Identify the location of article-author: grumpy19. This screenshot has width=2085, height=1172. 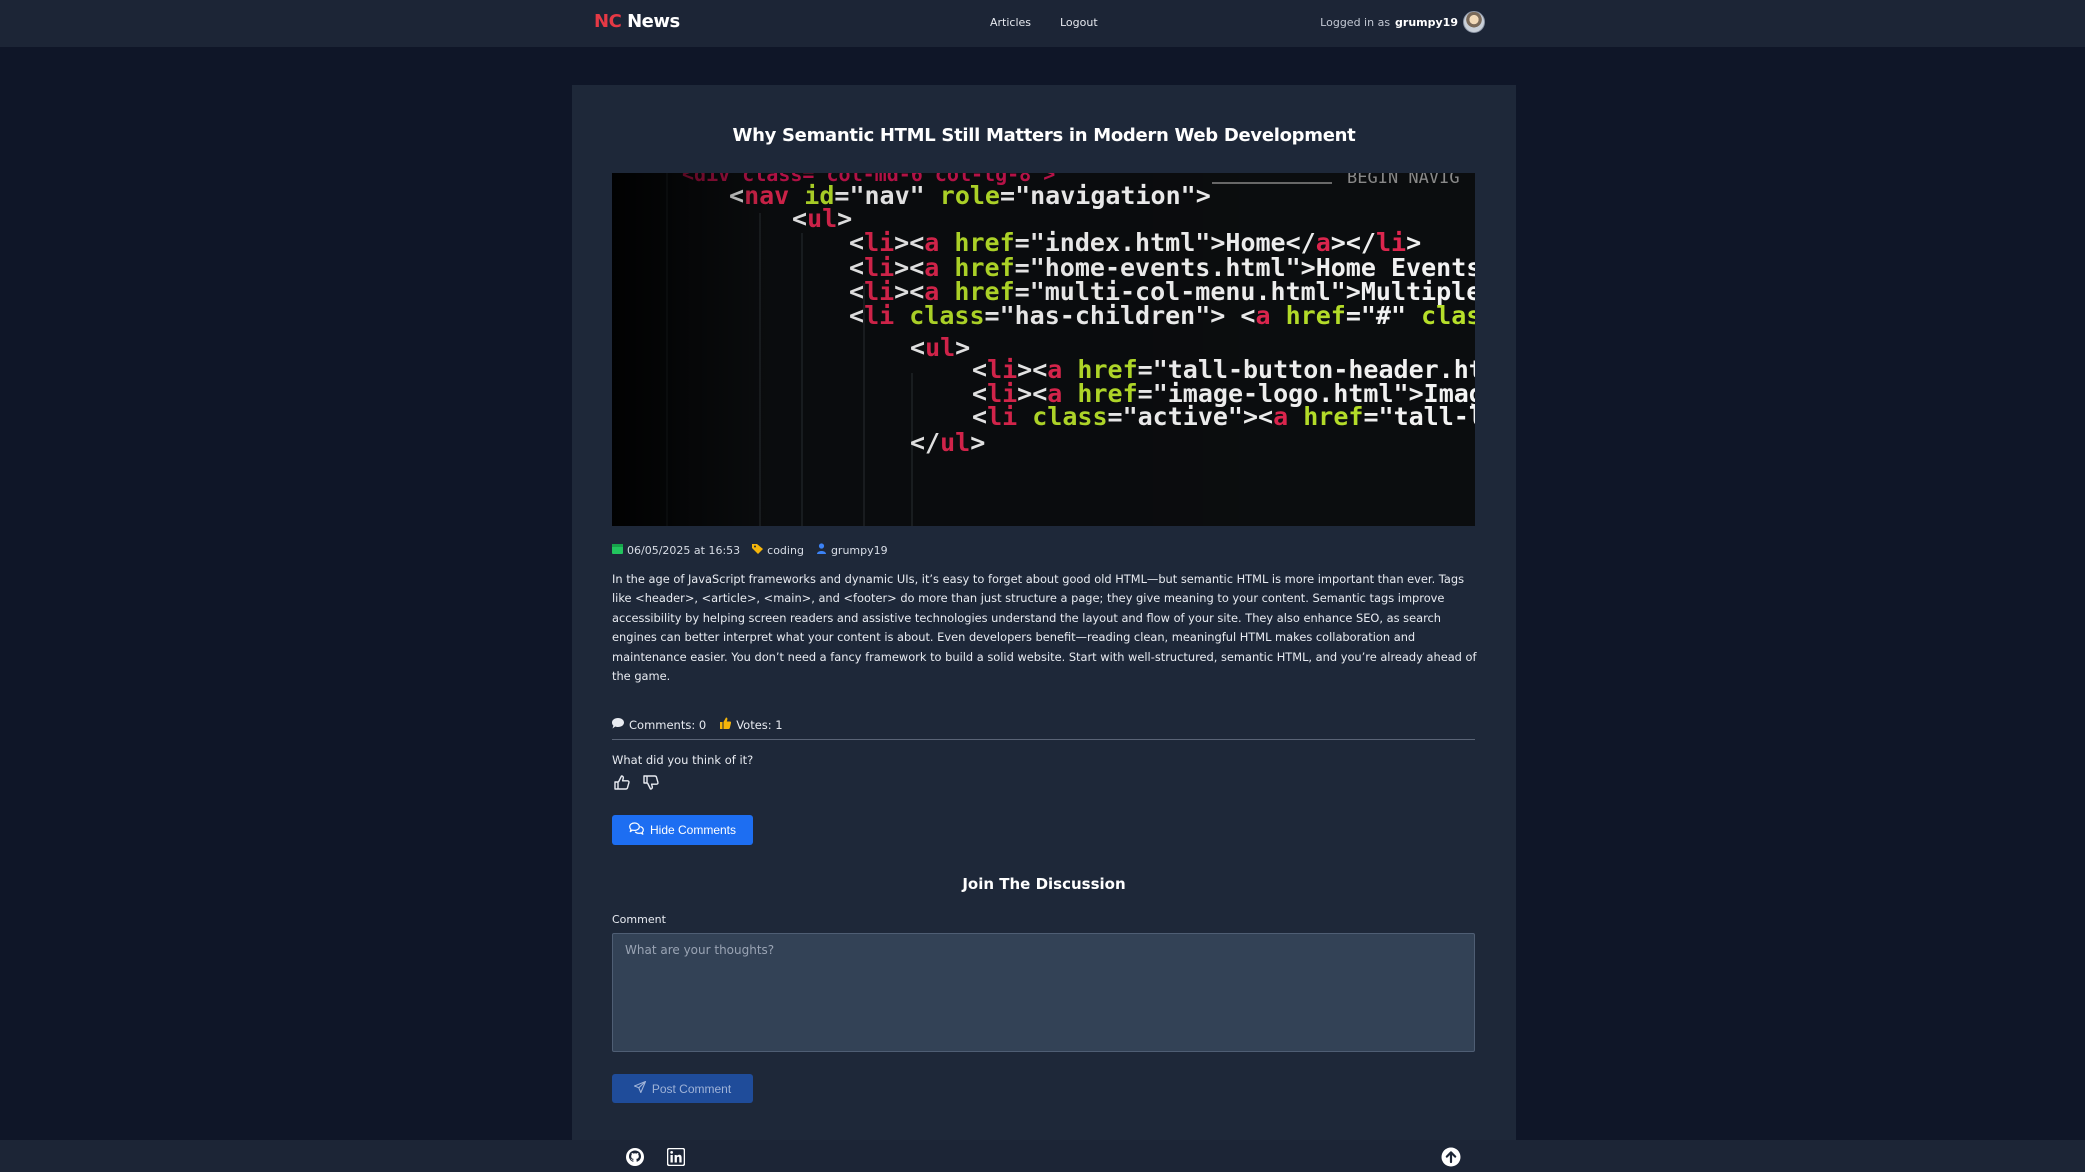
(852, 550).